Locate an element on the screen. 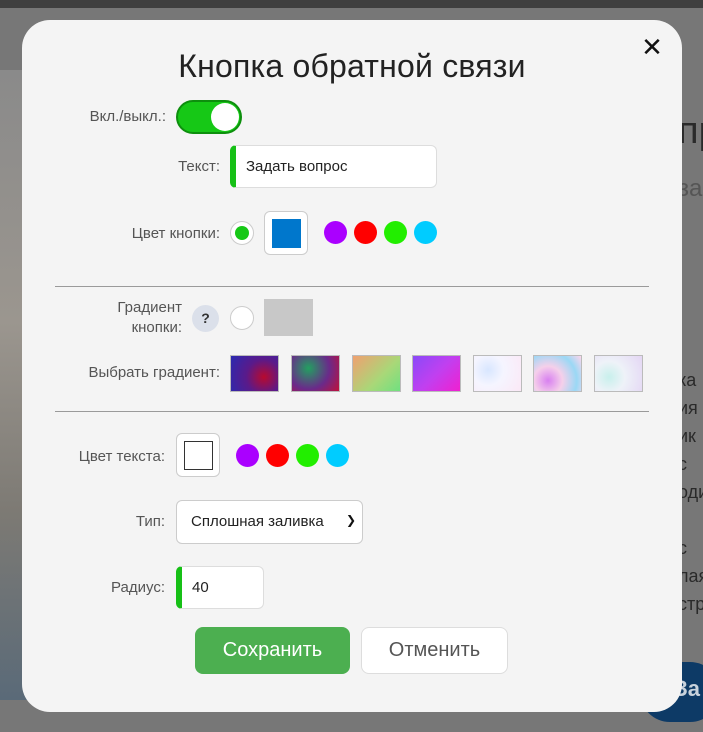  button-color-swatch is located at coordinates (286, 233).